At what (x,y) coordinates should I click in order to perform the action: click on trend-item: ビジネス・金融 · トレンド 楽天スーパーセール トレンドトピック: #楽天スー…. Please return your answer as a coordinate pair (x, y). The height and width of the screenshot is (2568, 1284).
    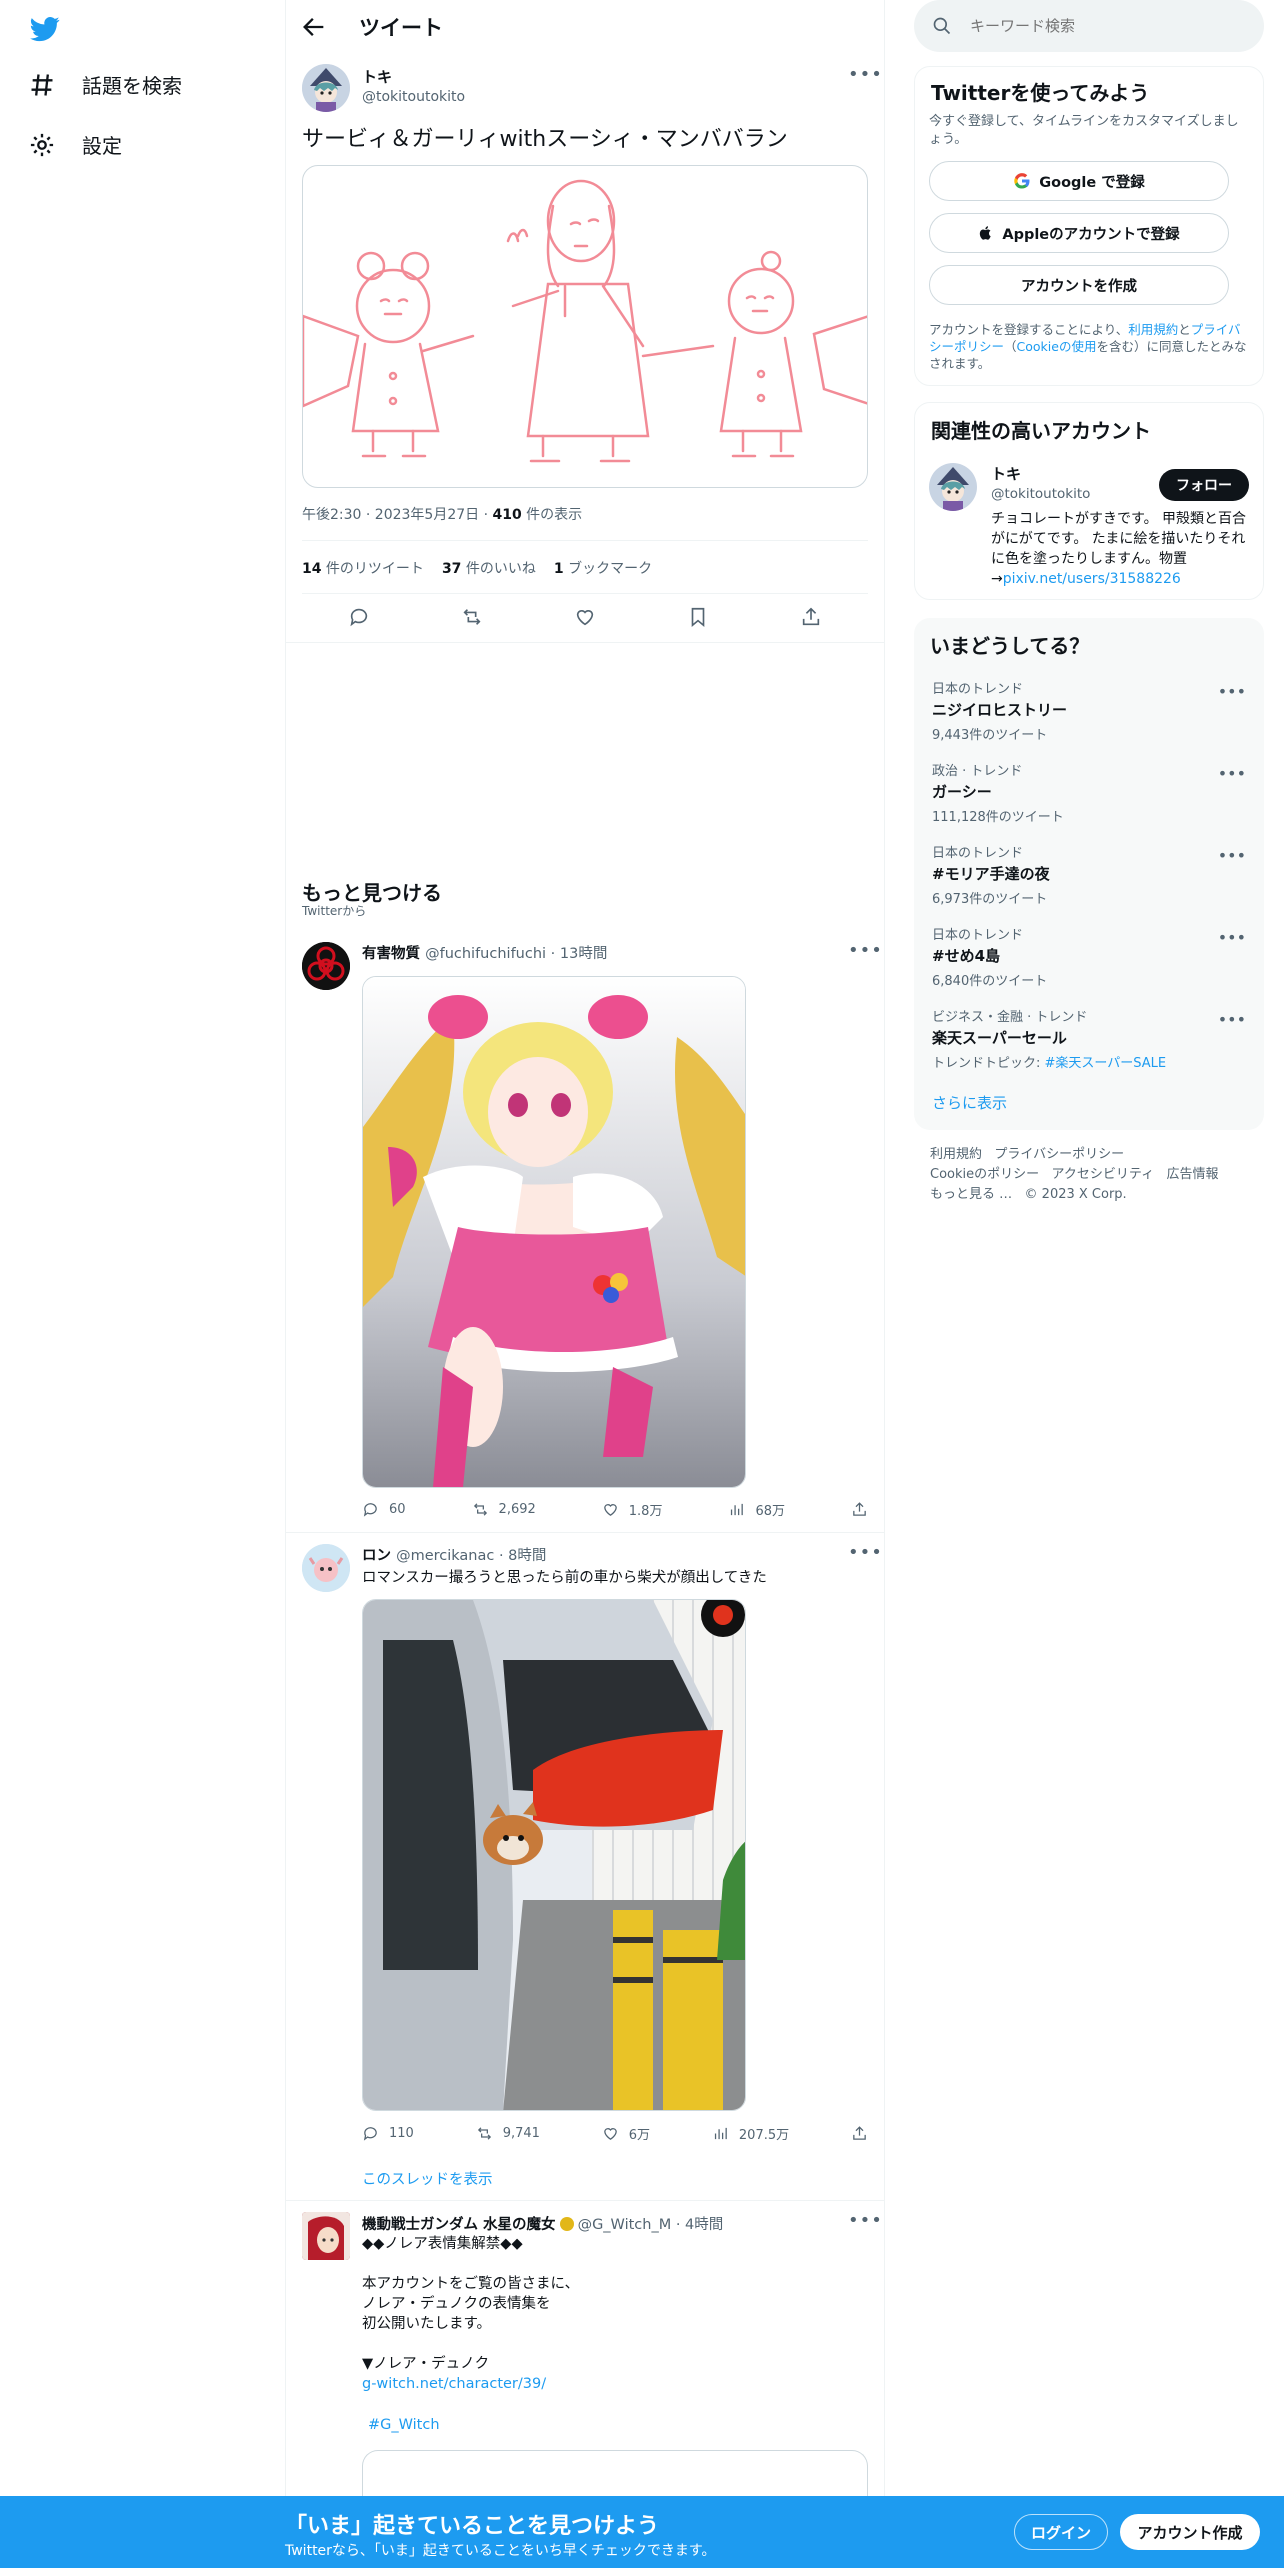
    Looking at the image, I should click on (1092, 1038).